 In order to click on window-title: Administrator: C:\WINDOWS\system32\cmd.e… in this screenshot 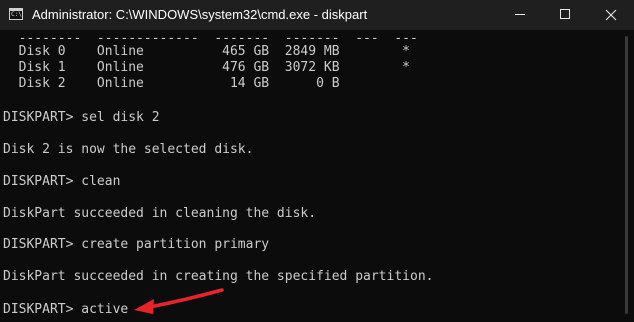, I will do `click(200, 14)`.